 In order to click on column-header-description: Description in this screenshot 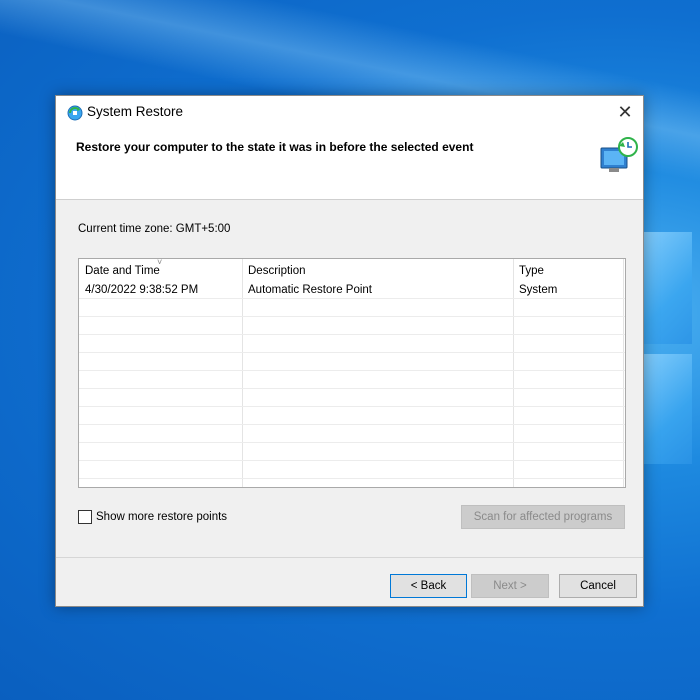, I will do `click(277, 271)`.